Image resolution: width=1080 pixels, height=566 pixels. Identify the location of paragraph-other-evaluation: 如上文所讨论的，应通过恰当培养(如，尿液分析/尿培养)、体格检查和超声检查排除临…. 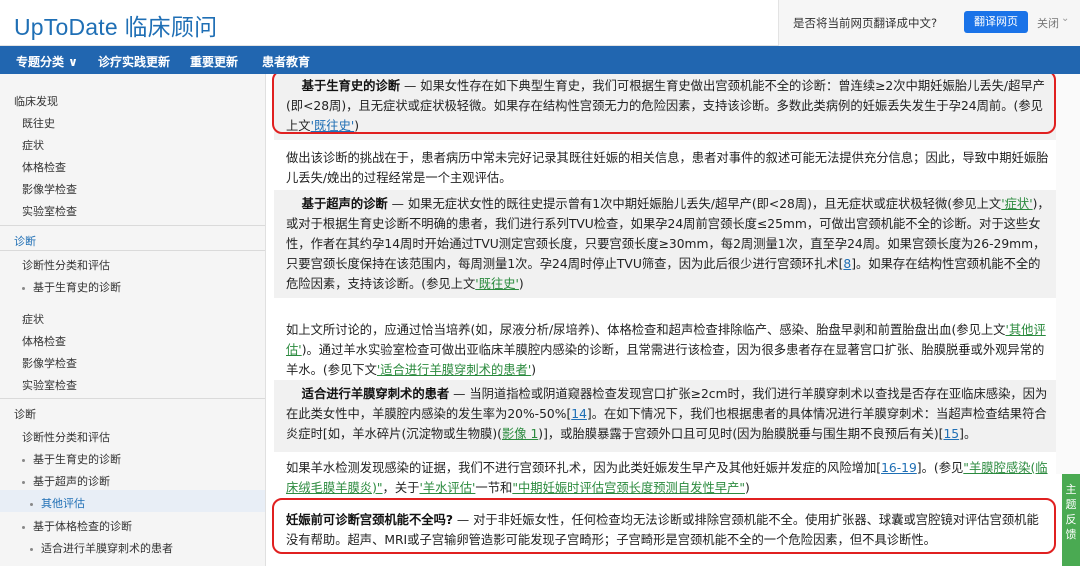
(666, 350).